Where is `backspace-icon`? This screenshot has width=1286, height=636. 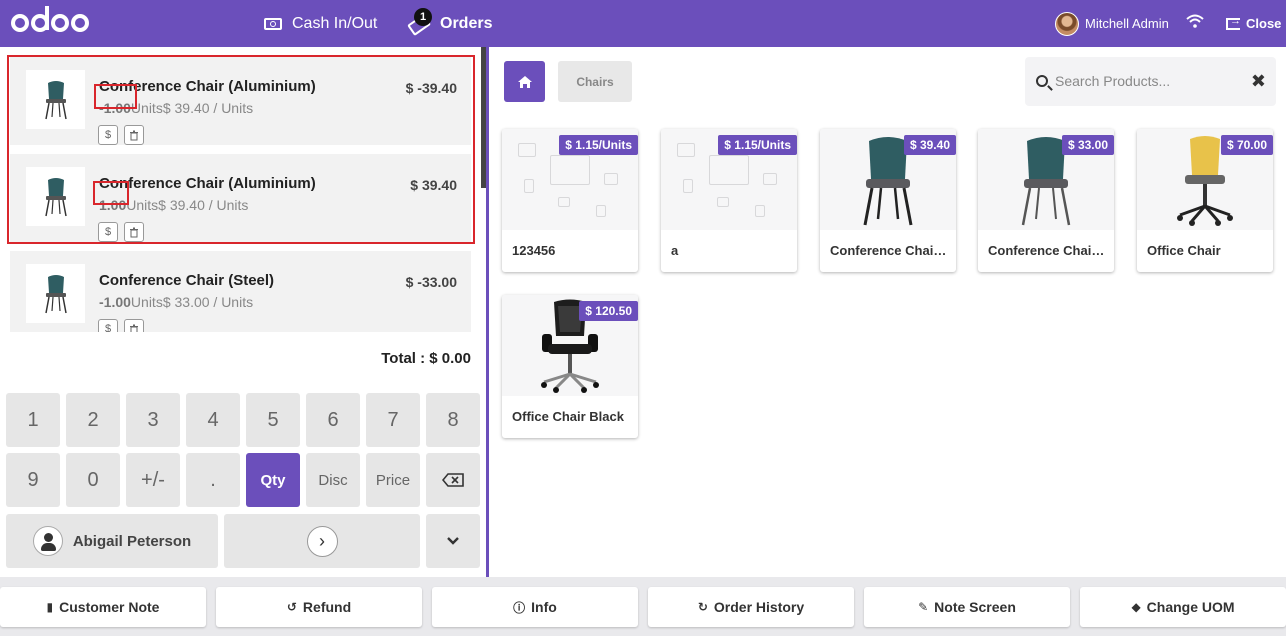
backspace-icon is located at coordinates (453, 480).